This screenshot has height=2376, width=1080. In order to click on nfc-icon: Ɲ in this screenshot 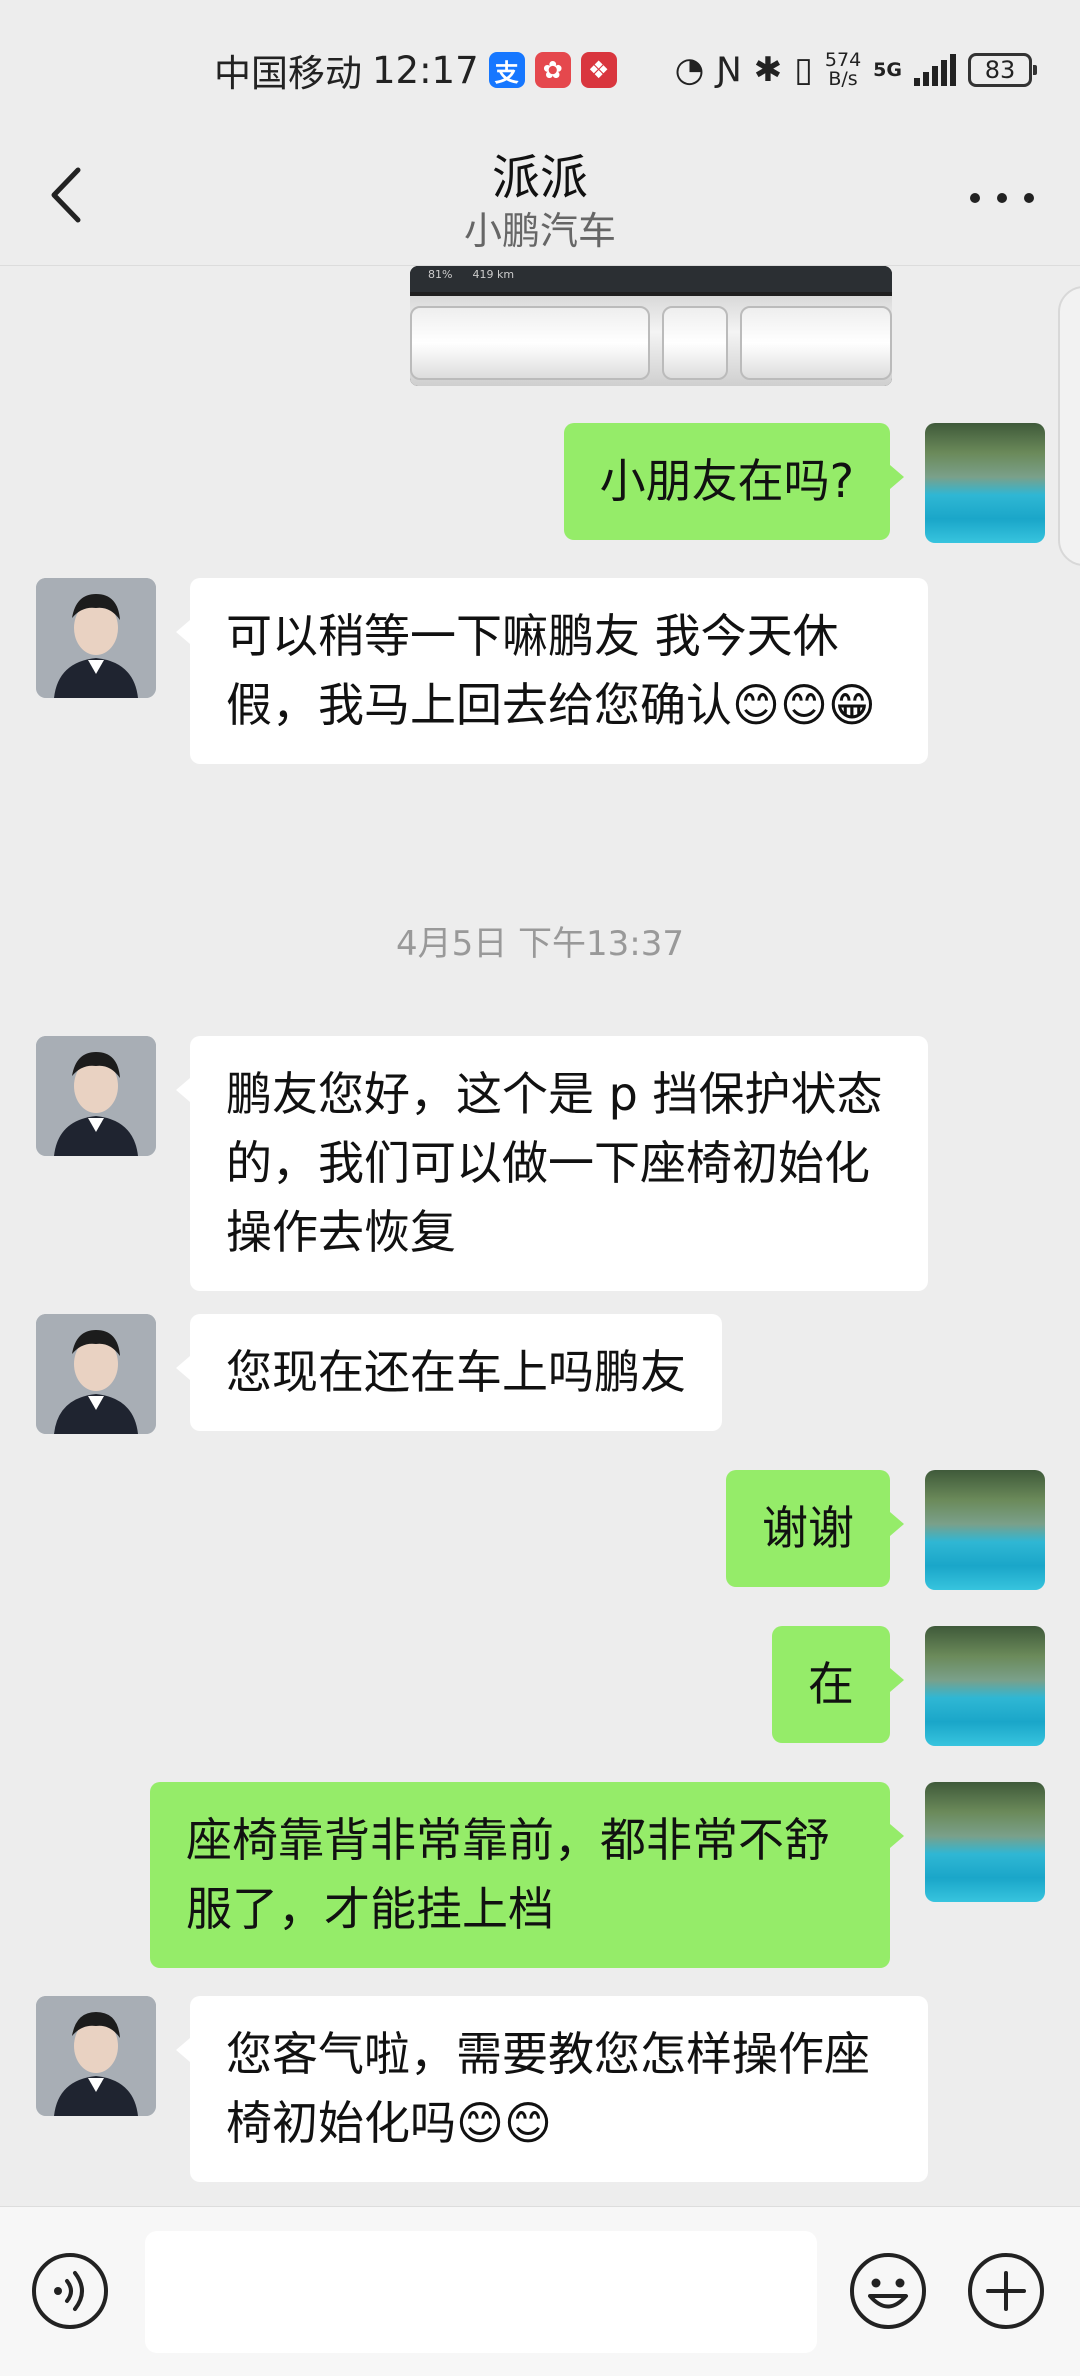, I will do `click(729, 70)`.